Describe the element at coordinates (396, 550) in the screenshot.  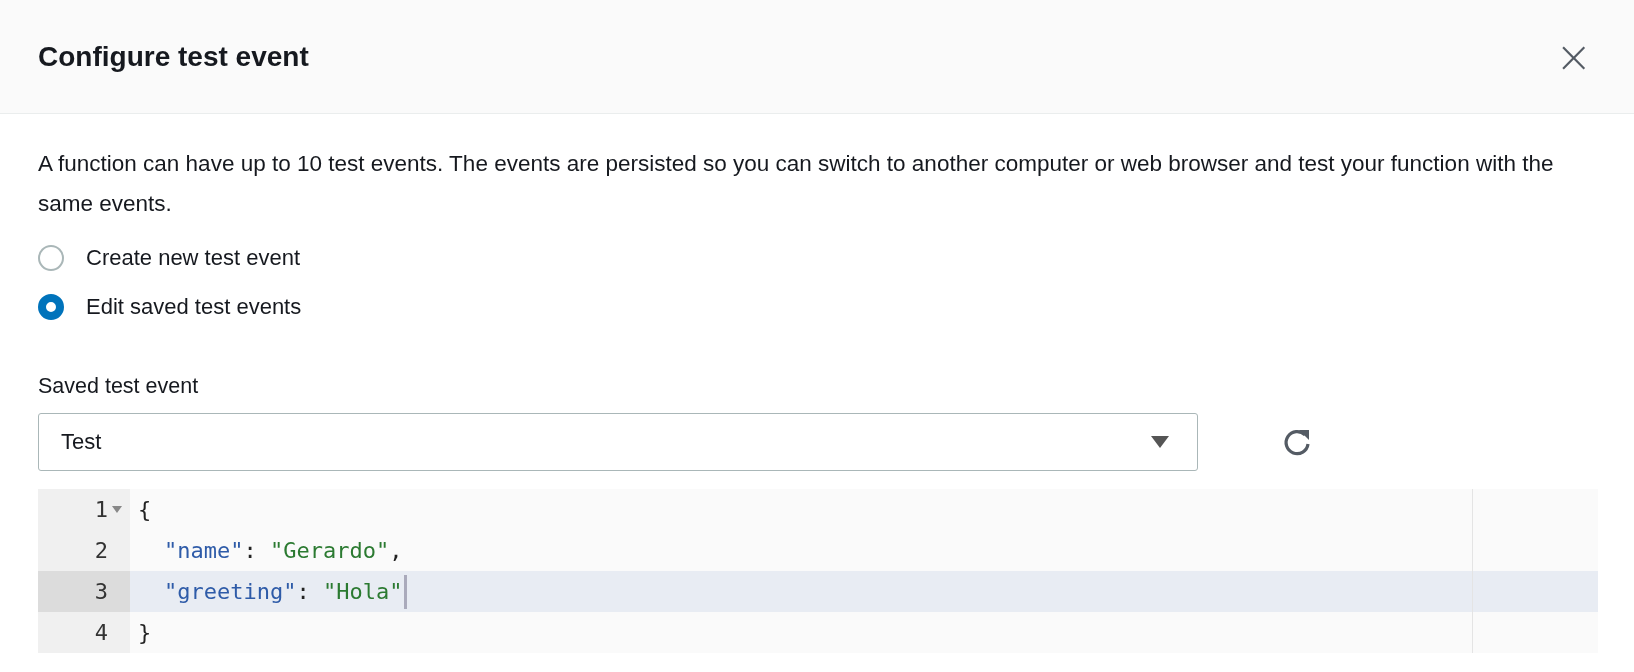
I see `json-punctuation: ,` at that location.